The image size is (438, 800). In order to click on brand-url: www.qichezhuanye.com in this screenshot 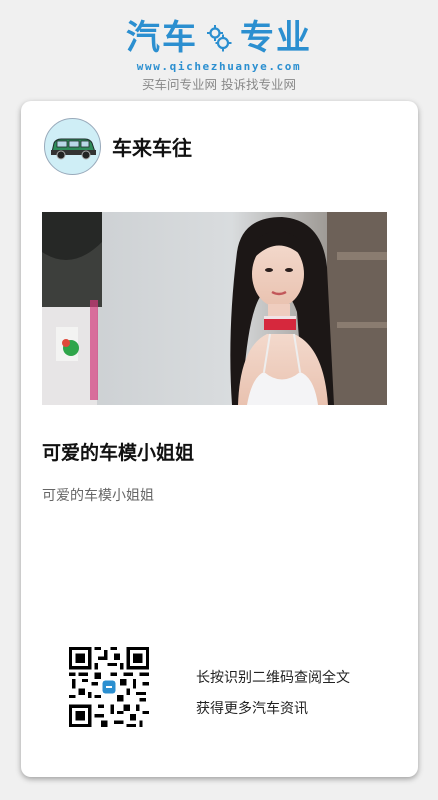, I will do `click(219, 66)`.